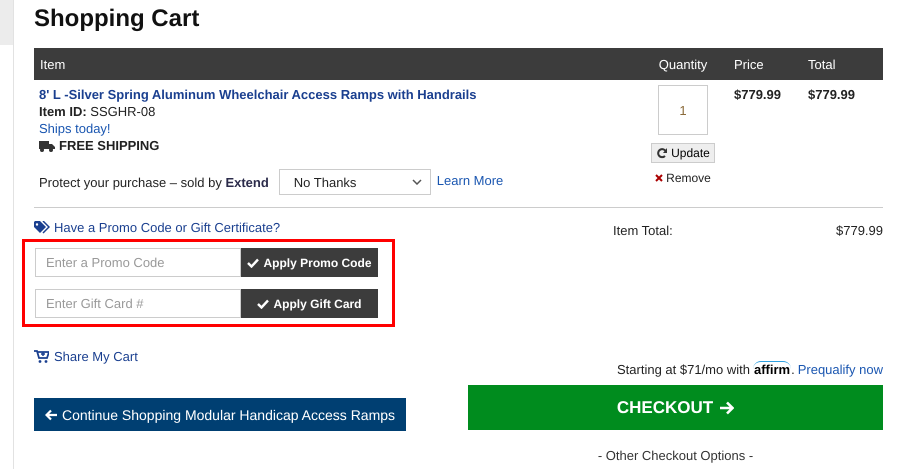  Describe the element at coordinates (41, 356) in the screenshot. I see `cart-icon` at that location.